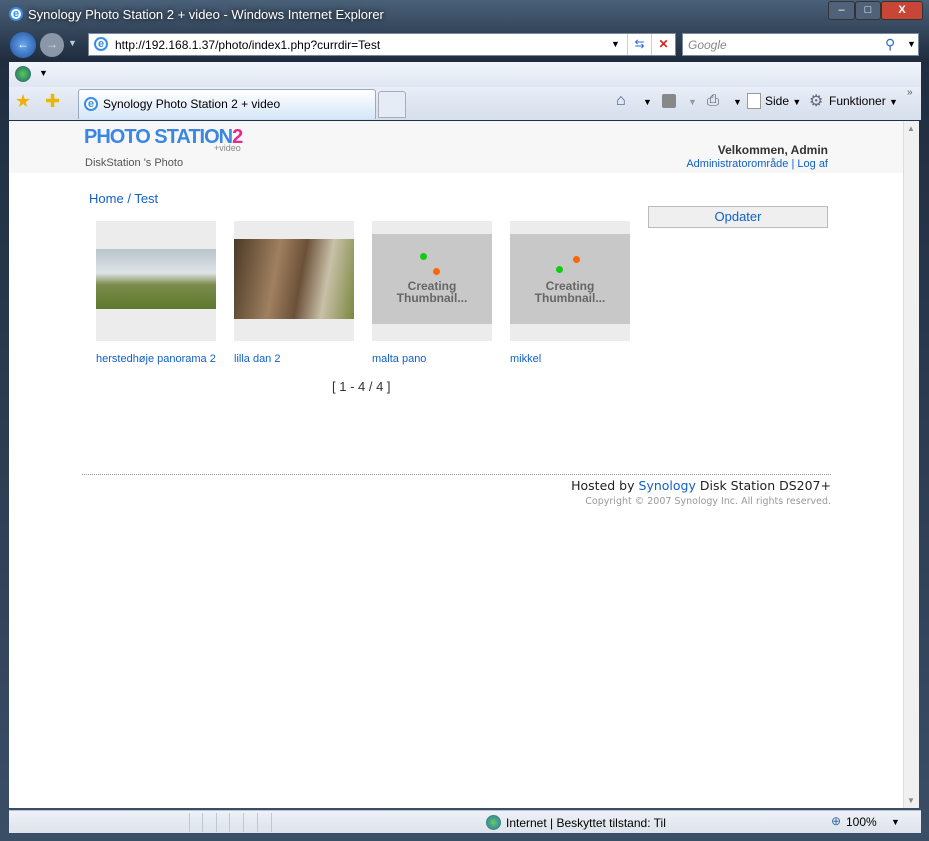 The height and width of the screenshot is (841, 929). What do you see at coordinates (647, 102) in the screenshot?
I see `home-dropdown-icon: ▼` at bounding box center [647, 102].